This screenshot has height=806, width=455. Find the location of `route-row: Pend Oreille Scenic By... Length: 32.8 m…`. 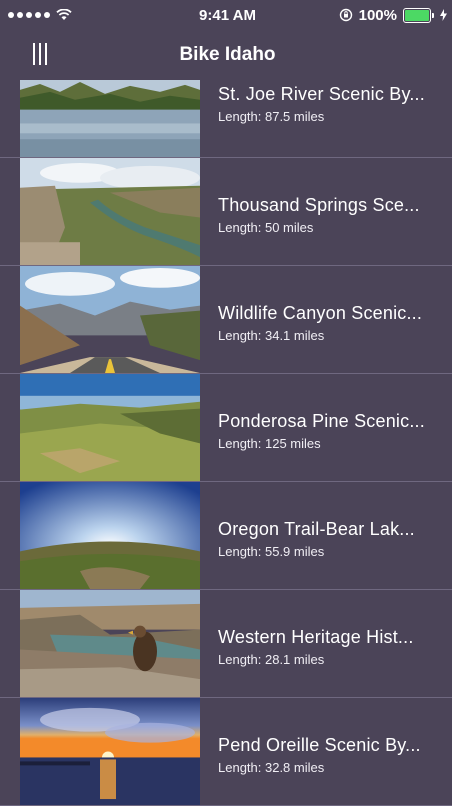

route-row: Pend Oreille Scenic By... Length: 32.8 m… is located at coordinates (227, 752).